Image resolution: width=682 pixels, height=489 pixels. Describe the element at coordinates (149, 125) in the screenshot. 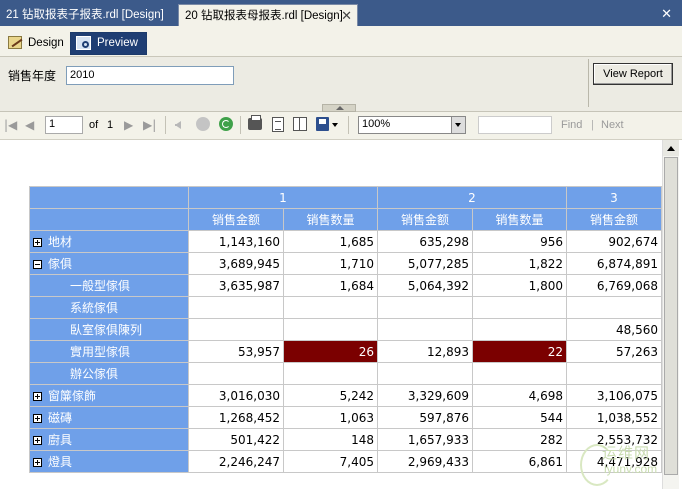

I see `last-page-icon: ▶|` at that location.